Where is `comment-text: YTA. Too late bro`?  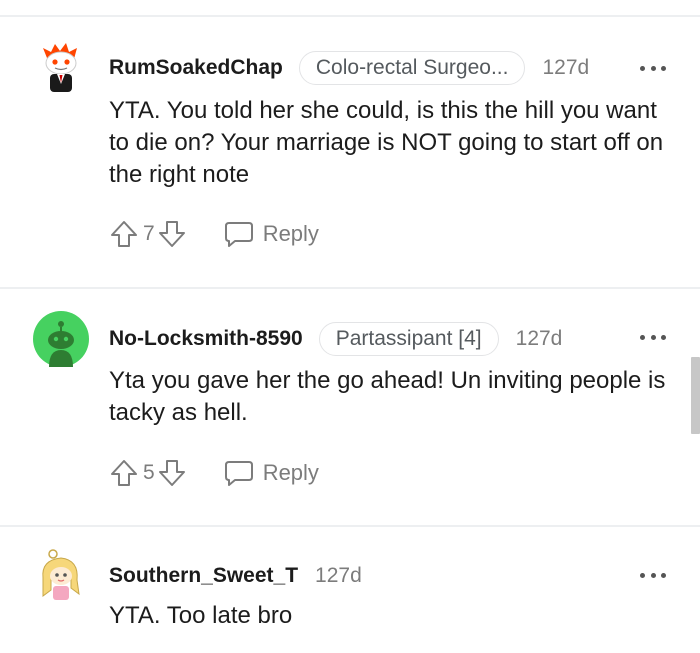
comment-text: YTA. Too late bro is located at coordinates (201, 615).